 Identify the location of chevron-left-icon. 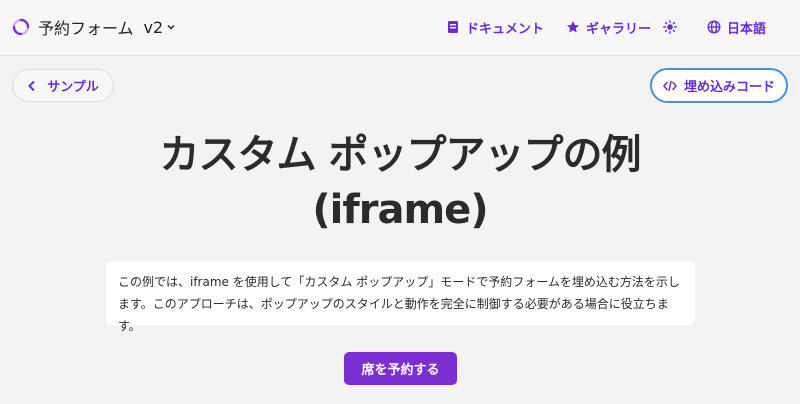
(32, 86).